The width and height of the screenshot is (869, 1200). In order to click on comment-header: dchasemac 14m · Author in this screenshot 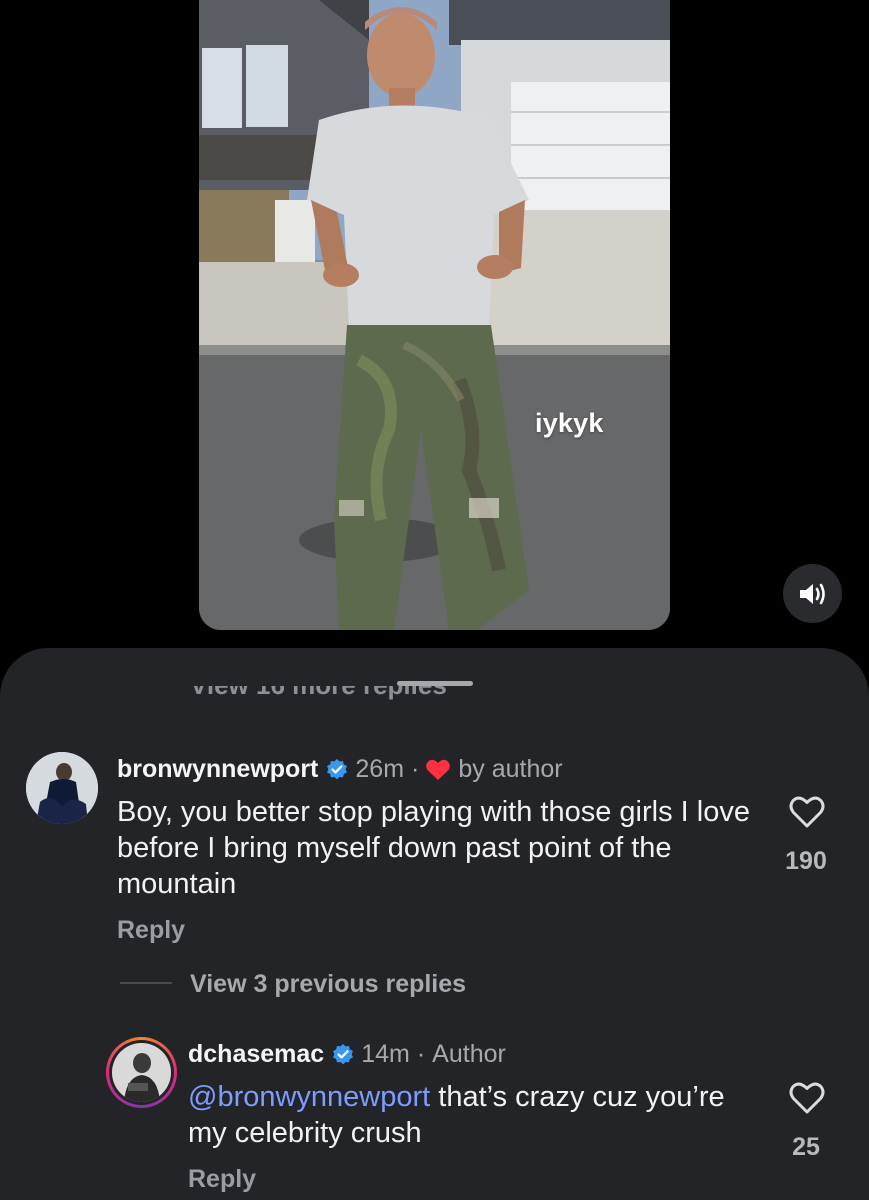, I will do `click(347, 1054)`.